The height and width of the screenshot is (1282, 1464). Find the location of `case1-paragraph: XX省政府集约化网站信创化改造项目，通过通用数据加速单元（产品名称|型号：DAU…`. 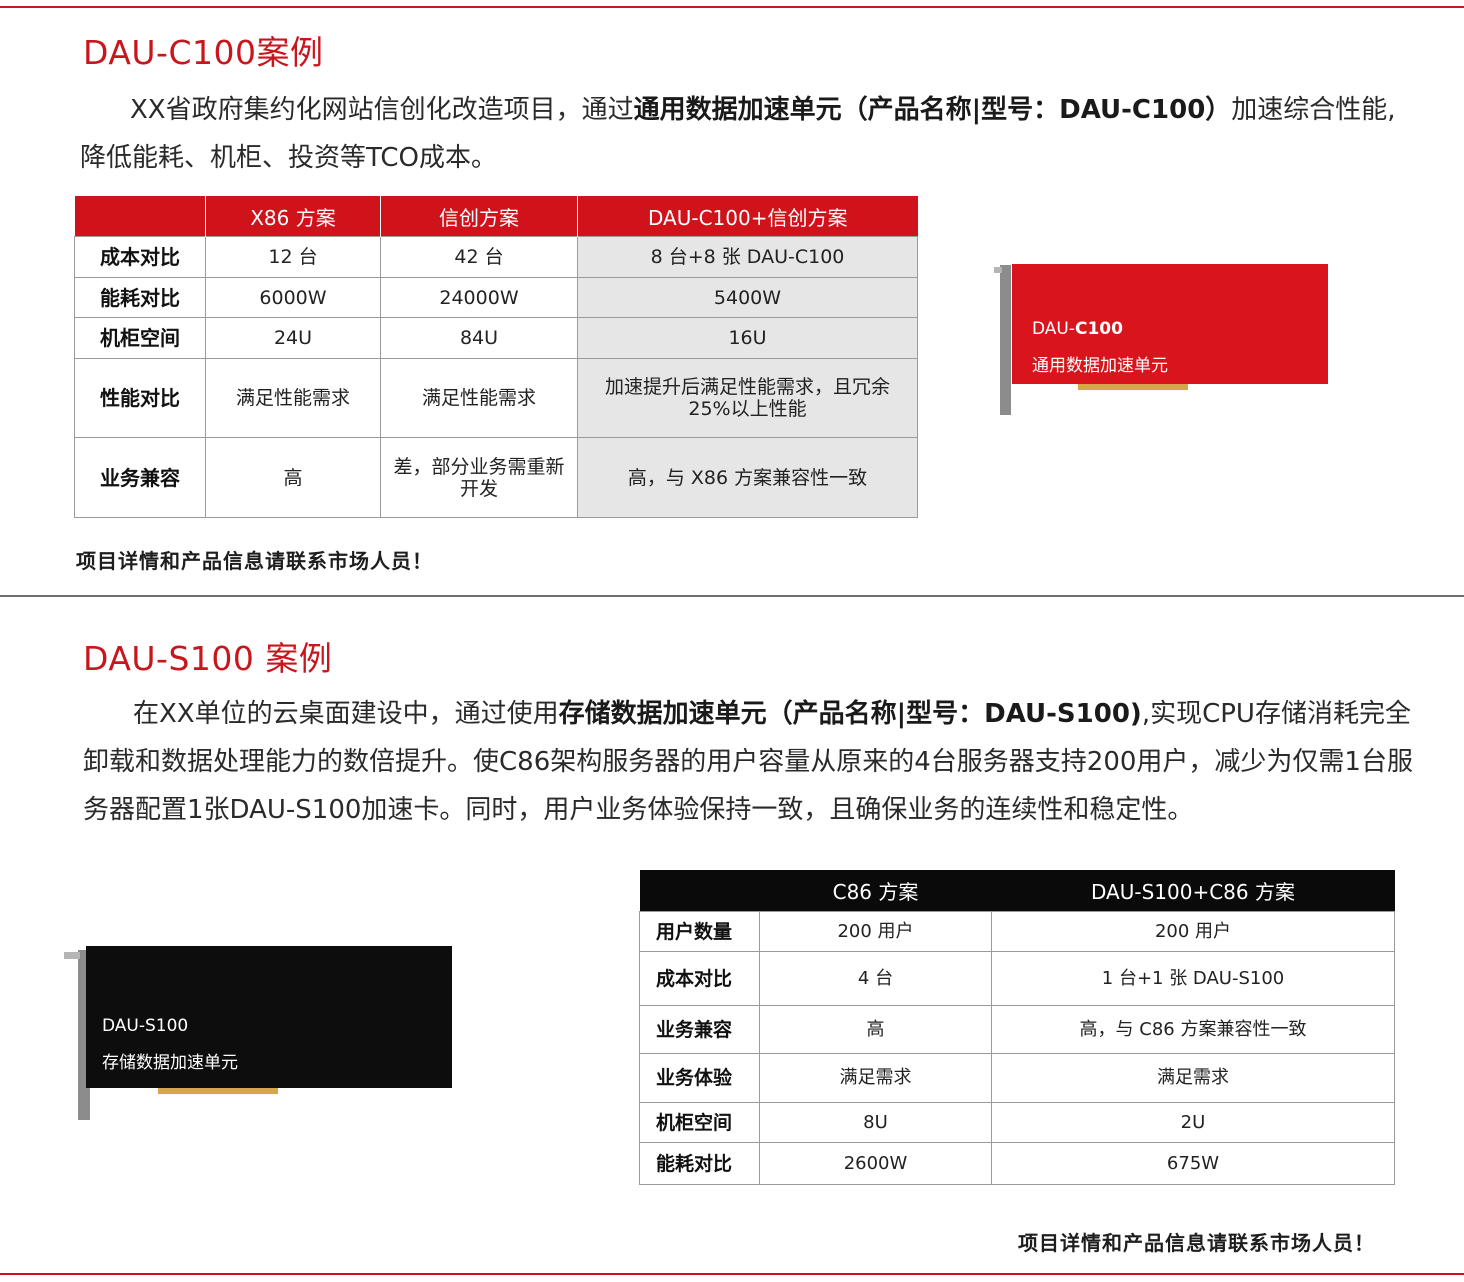

case1-paragraph: XX省政府集约化网站信创化改造项目，通过通用数据加速单元（产品名称|型号：DAU… is located at coordinates (738, 134).